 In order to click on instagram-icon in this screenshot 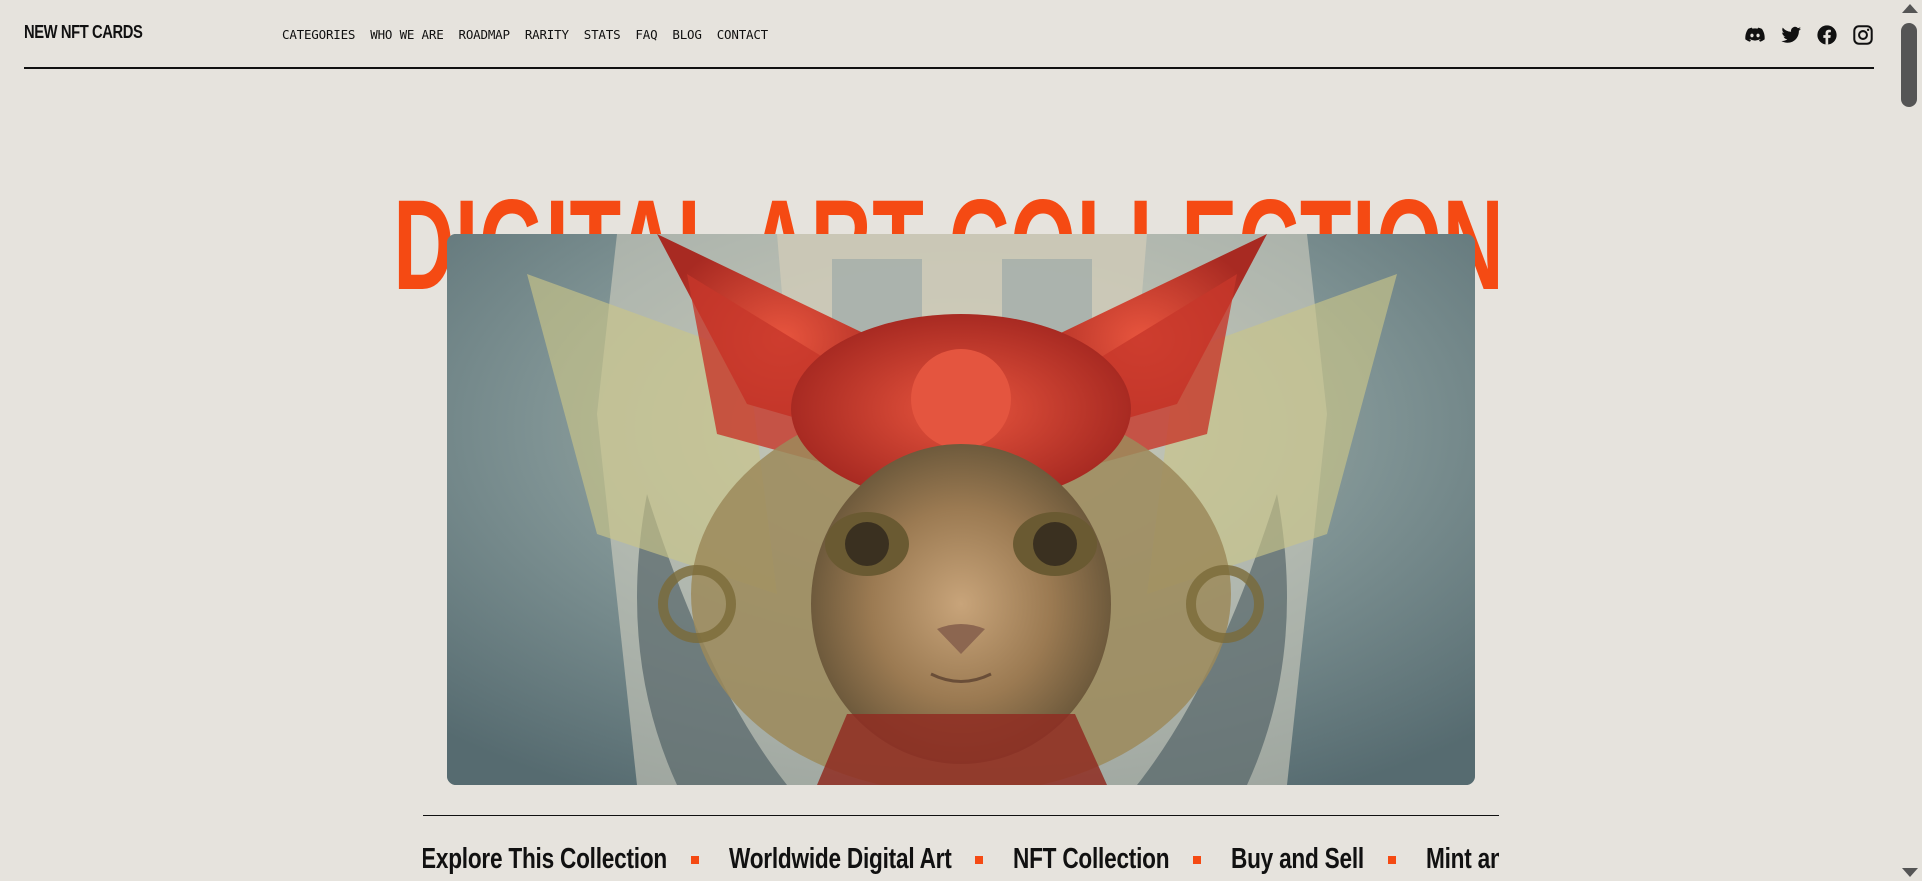, I will do `click(1863, 35)`.